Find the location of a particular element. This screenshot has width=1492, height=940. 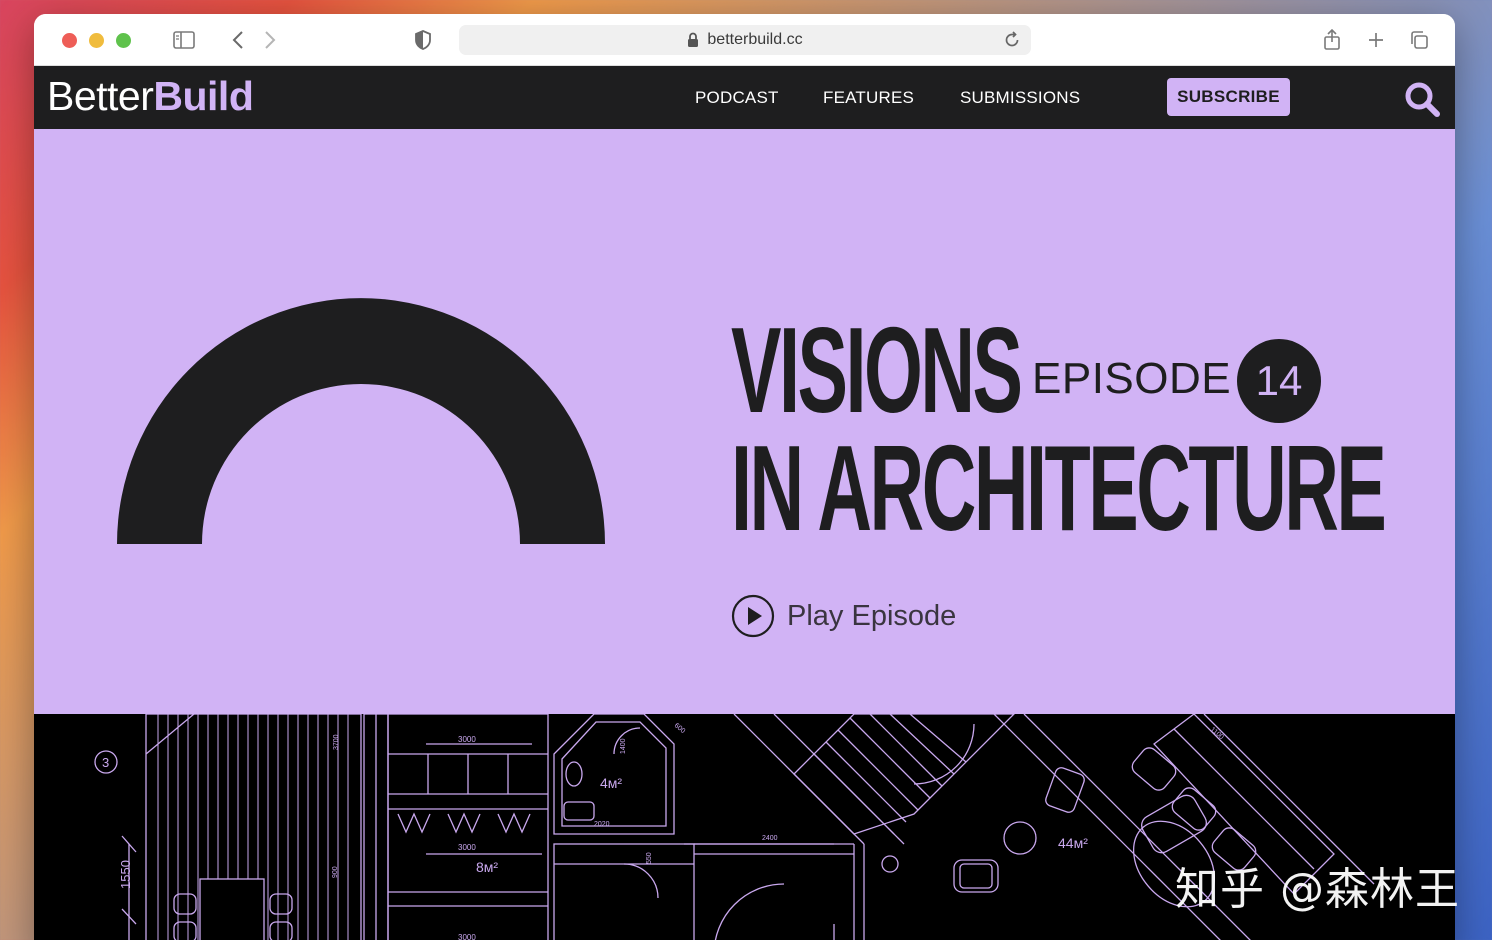

share-icon is located at coordinates (1332, 40).